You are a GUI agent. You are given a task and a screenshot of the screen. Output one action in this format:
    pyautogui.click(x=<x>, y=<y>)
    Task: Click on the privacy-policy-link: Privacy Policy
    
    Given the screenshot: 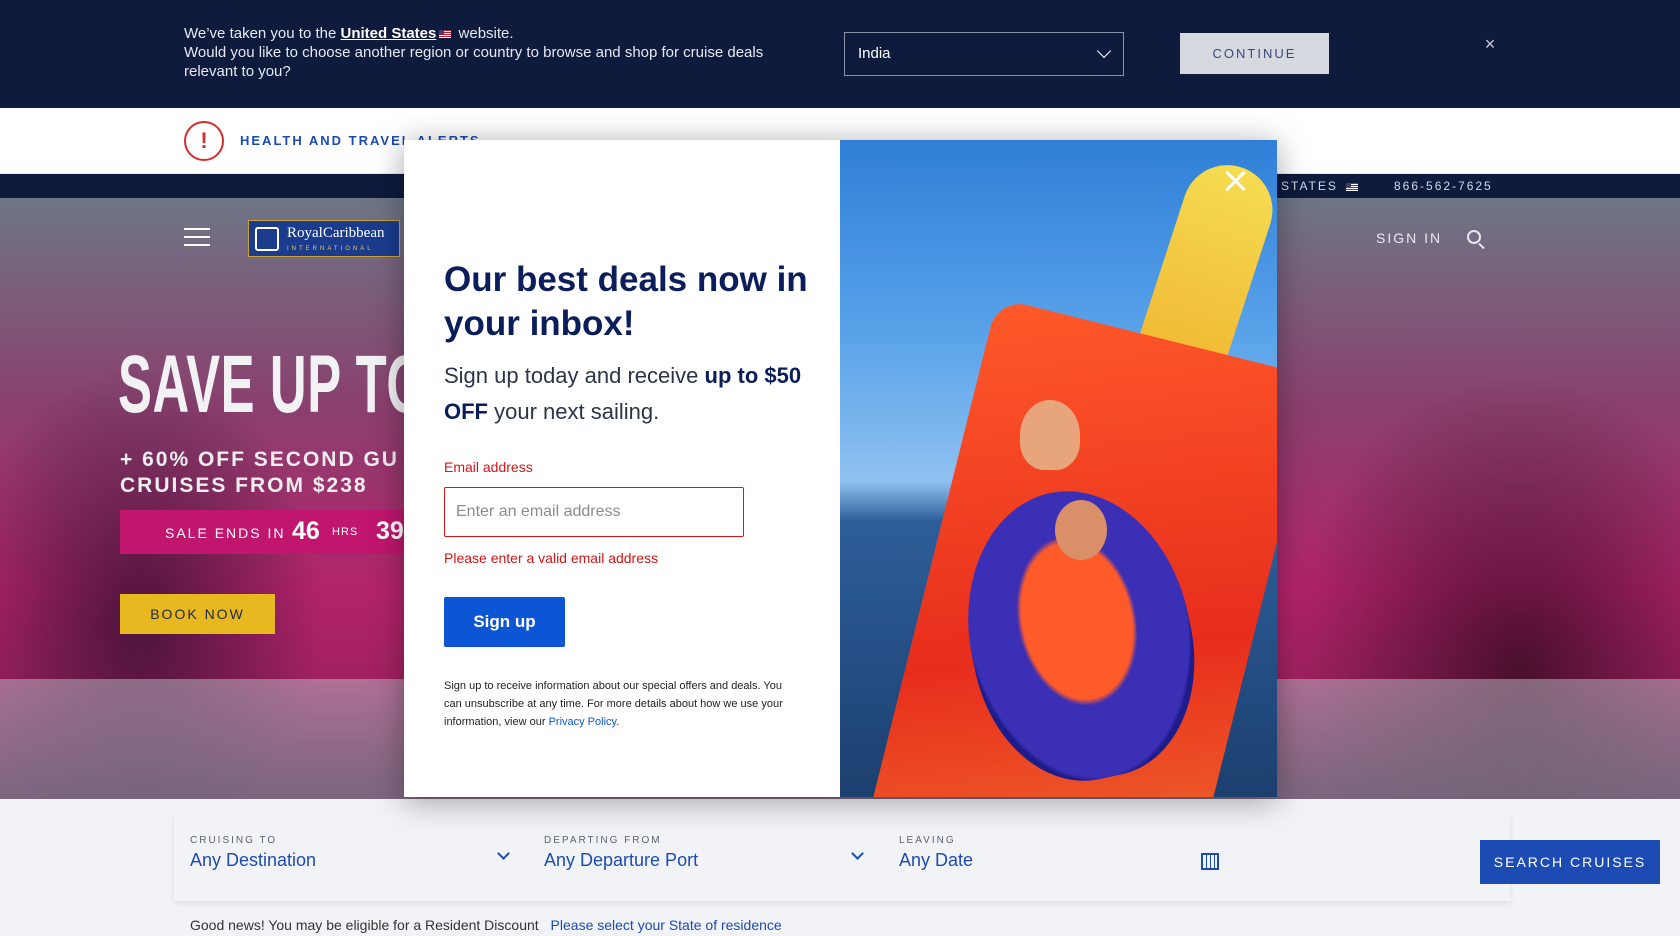 What is the action you would take?
    pyautogui.click(x=583, y=722)
    